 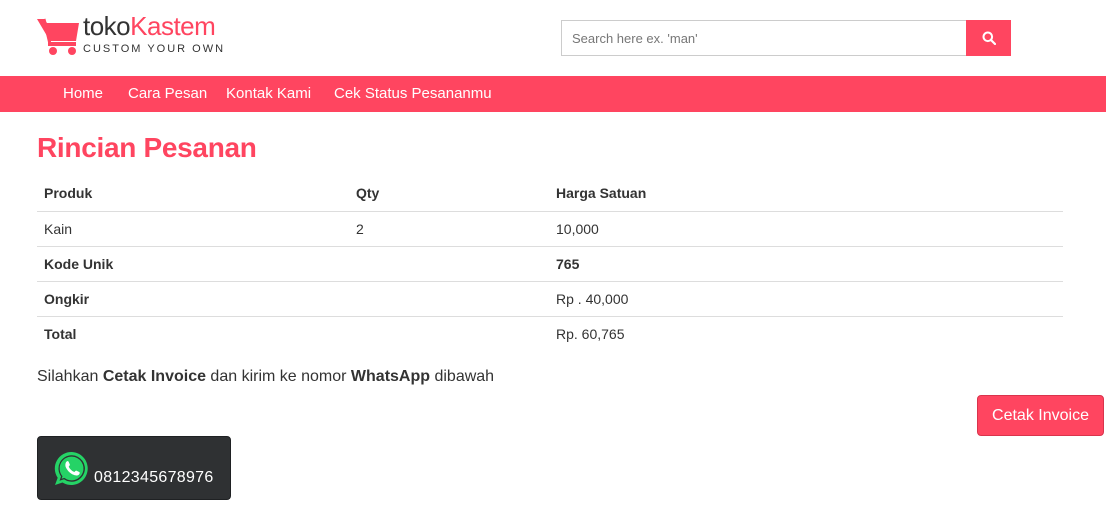 What do you see at coordinates (413, 94) in the screenshot?
I see `nav-item-cek-status: Cek Status Pesananmu` at bounding box center [413, 94].